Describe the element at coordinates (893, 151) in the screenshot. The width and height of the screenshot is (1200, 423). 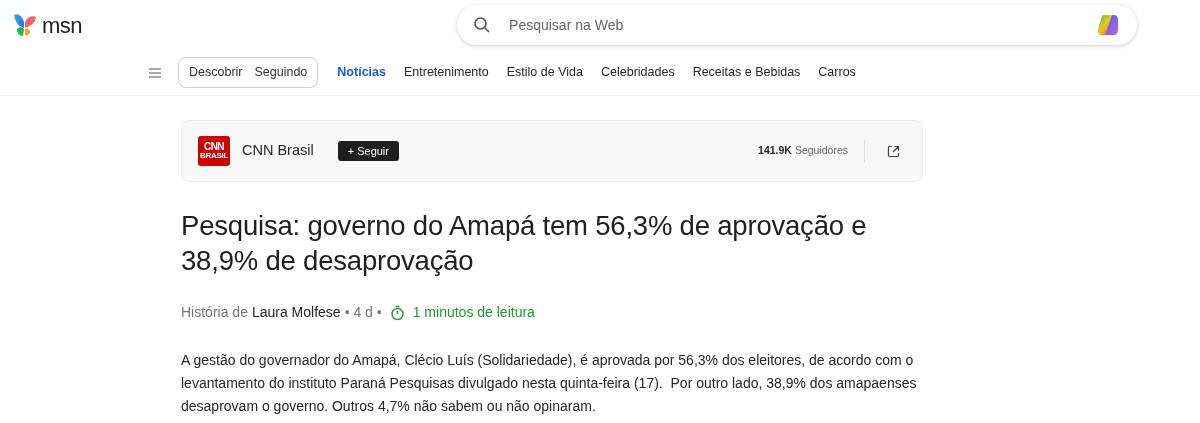
I see `external-link-icon` at that location.